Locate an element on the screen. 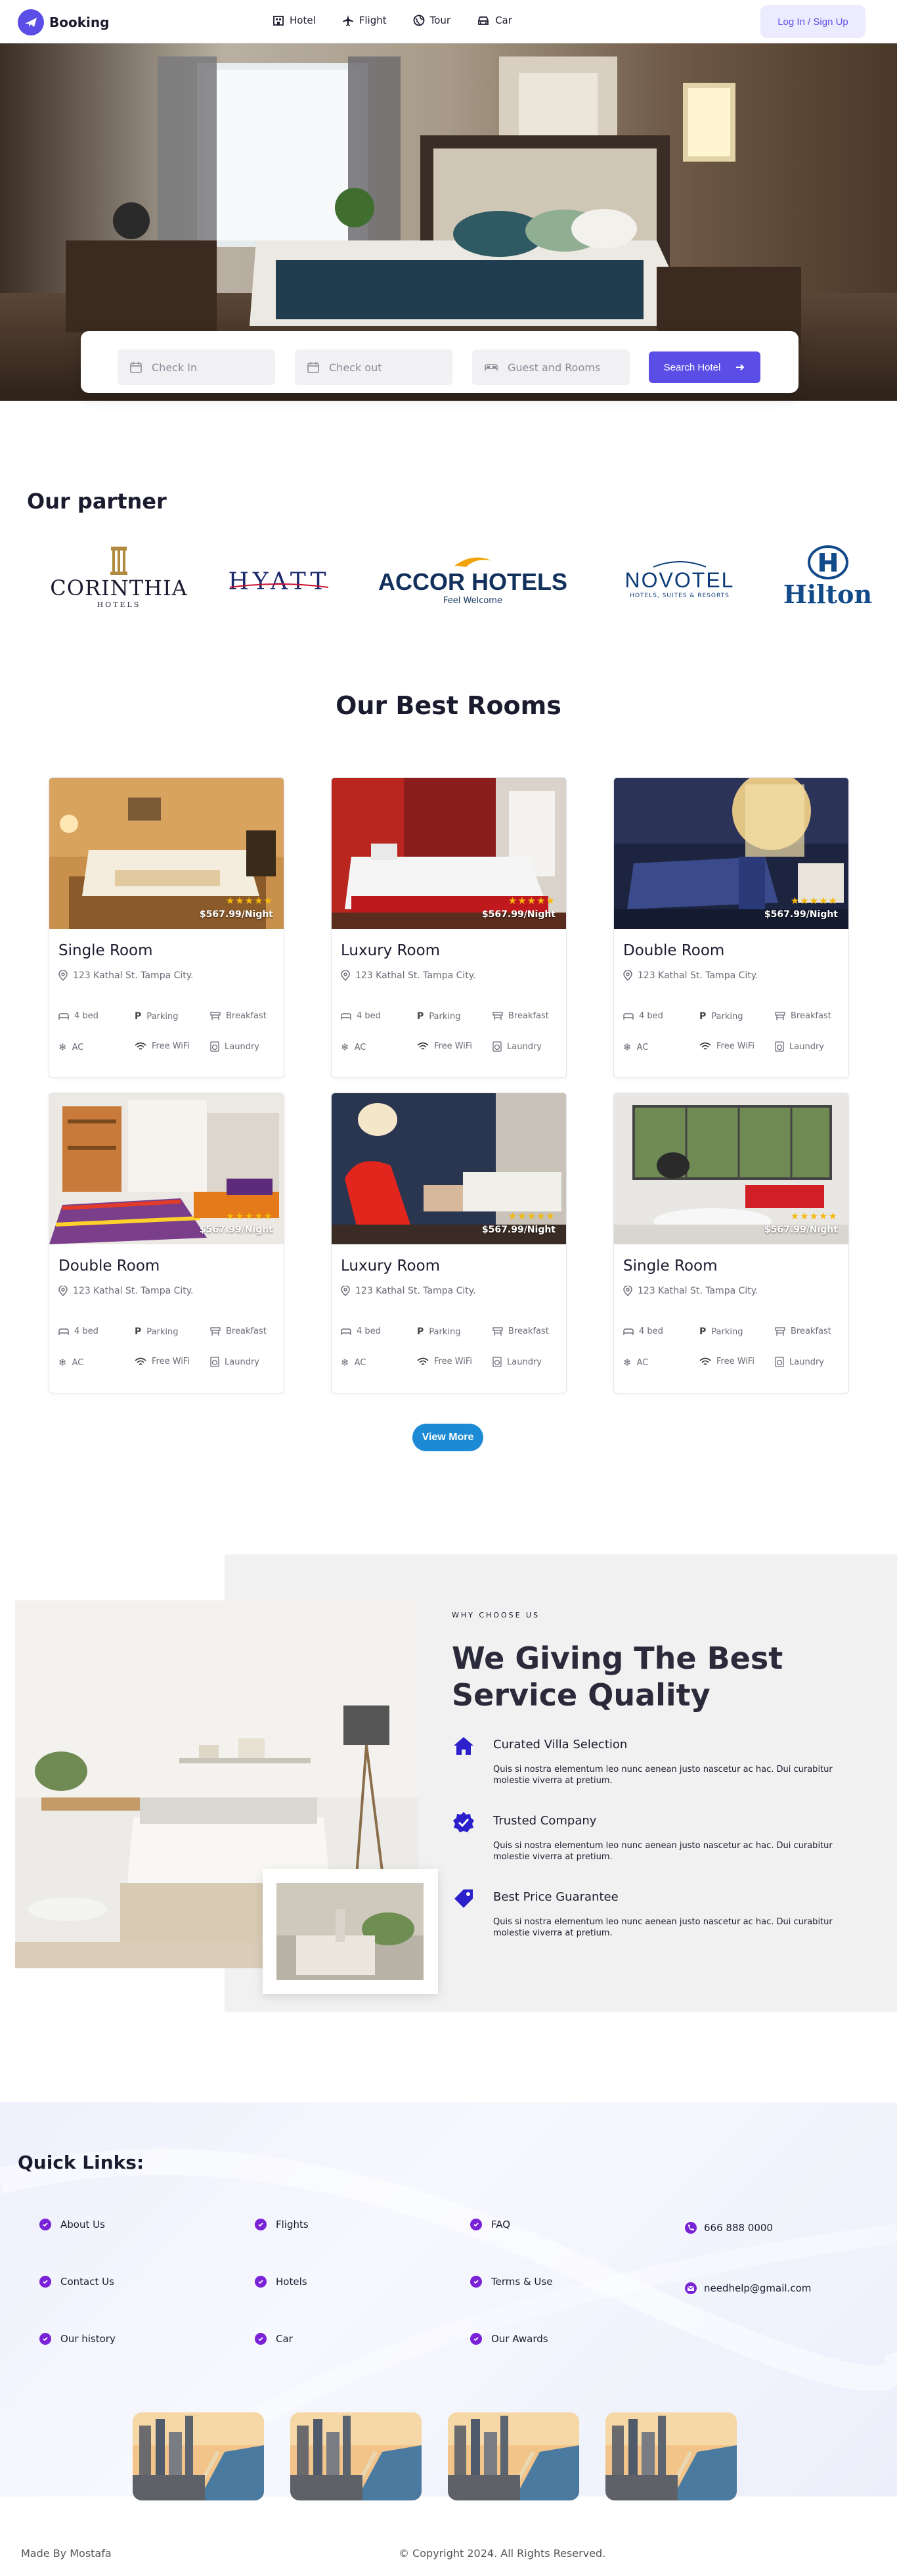 Image resolution: width=897 pixels, height=2576 pixels. verified-badge-icon is located at coordinates (463, 1822).